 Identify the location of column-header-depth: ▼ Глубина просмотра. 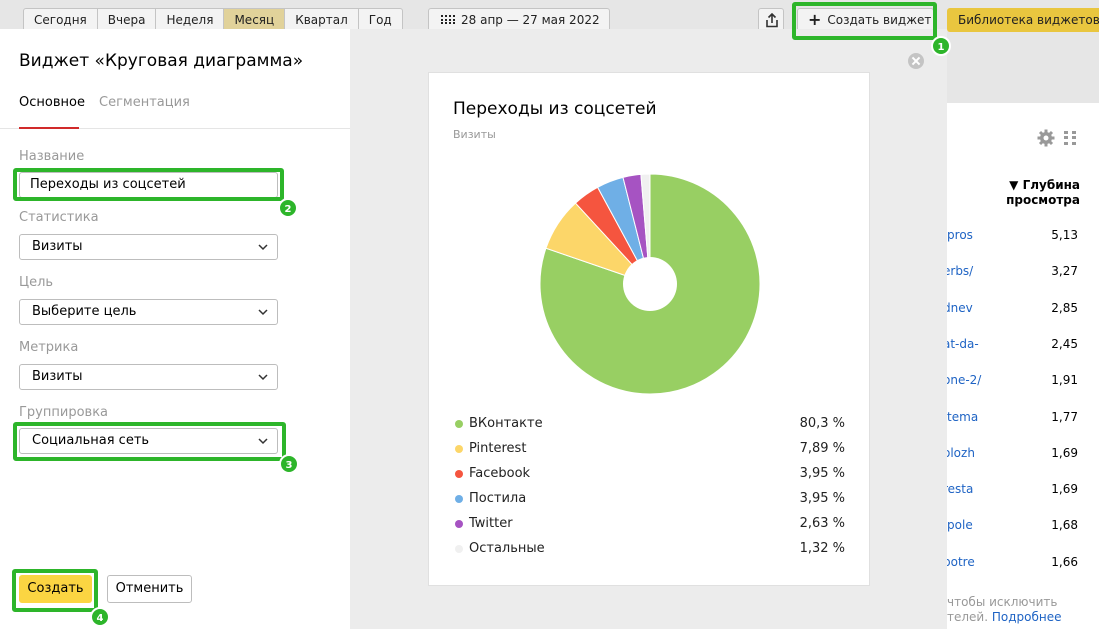
(1040, 193).